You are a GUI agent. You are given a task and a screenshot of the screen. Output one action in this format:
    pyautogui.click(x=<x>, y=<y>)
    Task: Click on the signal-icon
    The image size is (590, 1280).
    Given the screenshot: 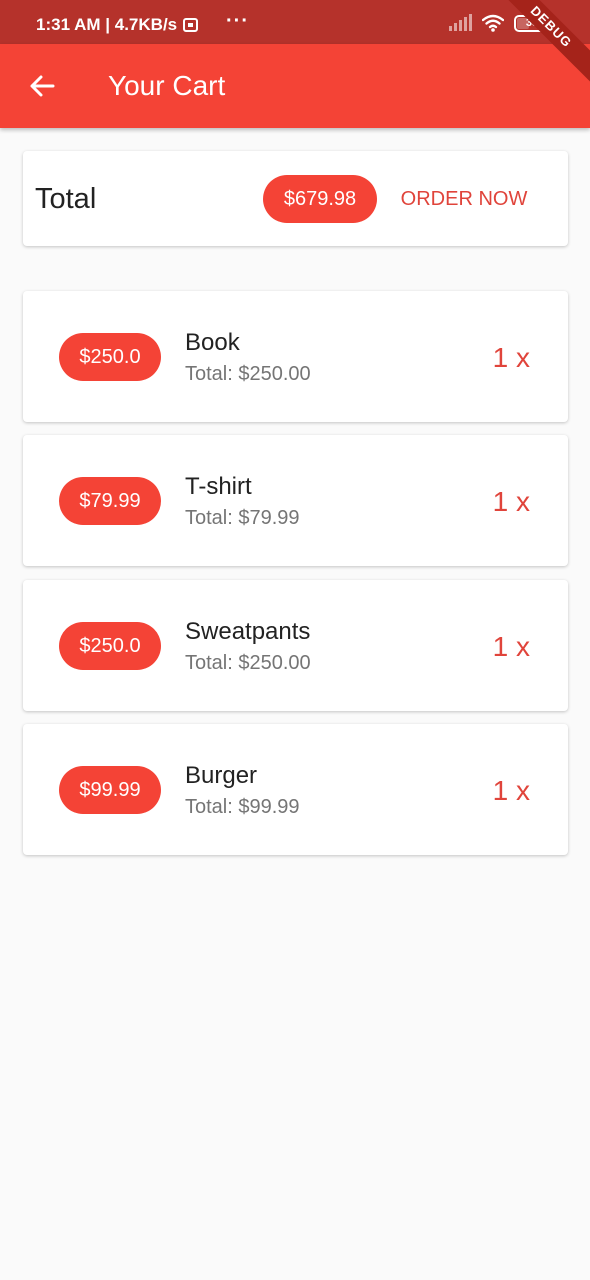 What is the action you would take?
    pyautogui.click(x=460, y=22)
    